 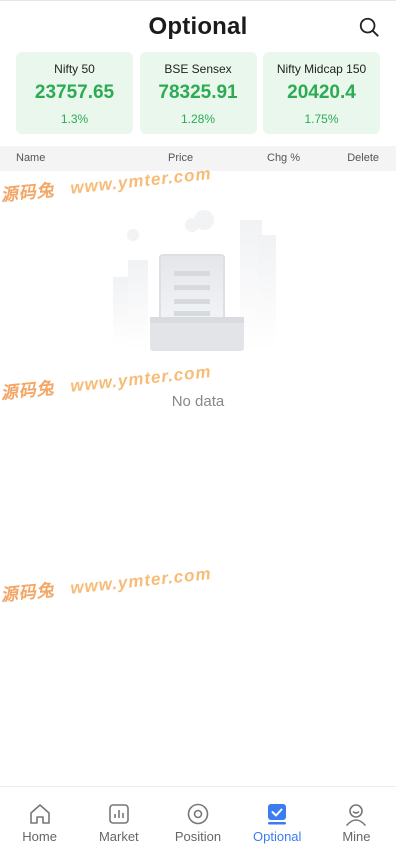 What do you see at coordinates (118, 814) in the screenshot?
I see `market-icon` at bounding box center [118, 814].